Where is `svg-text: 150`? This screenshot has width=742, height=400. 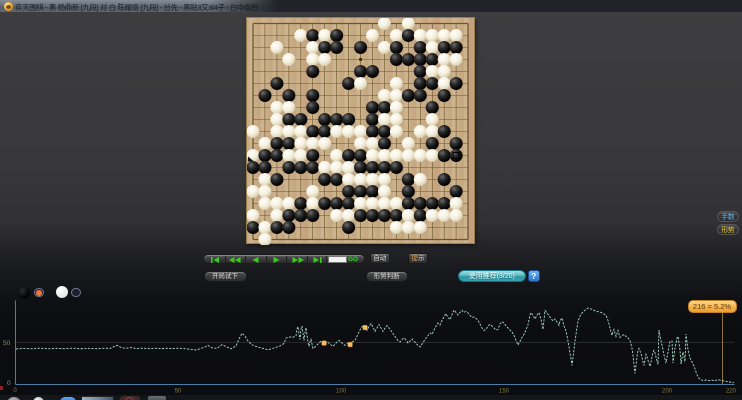
svg-text: 150 is located at coordinates (504, 392).